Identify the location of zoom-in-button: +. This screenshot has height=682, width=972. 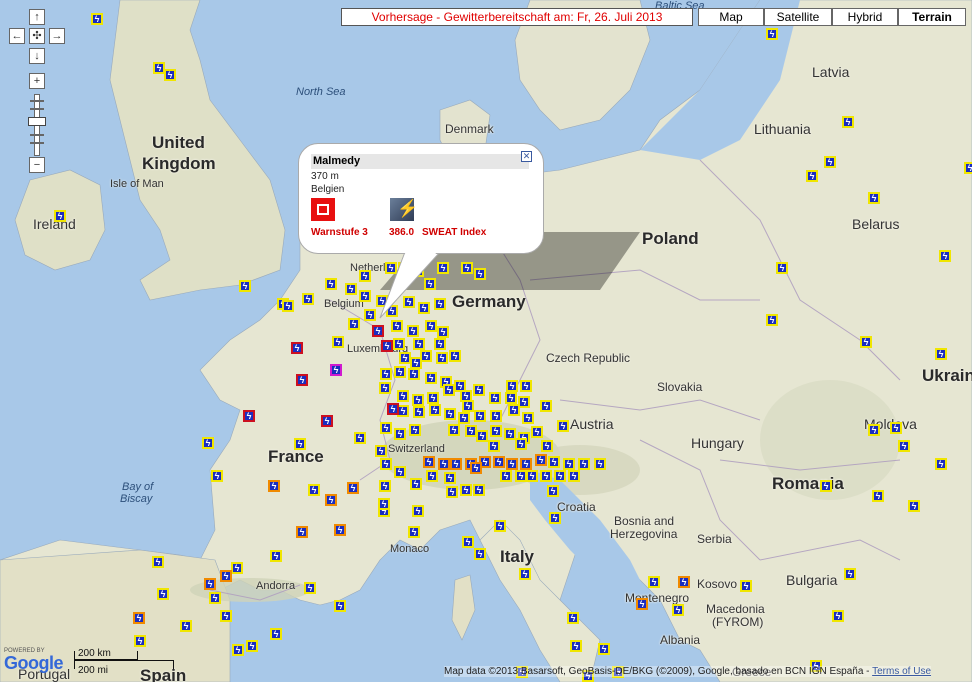
(37, 81).